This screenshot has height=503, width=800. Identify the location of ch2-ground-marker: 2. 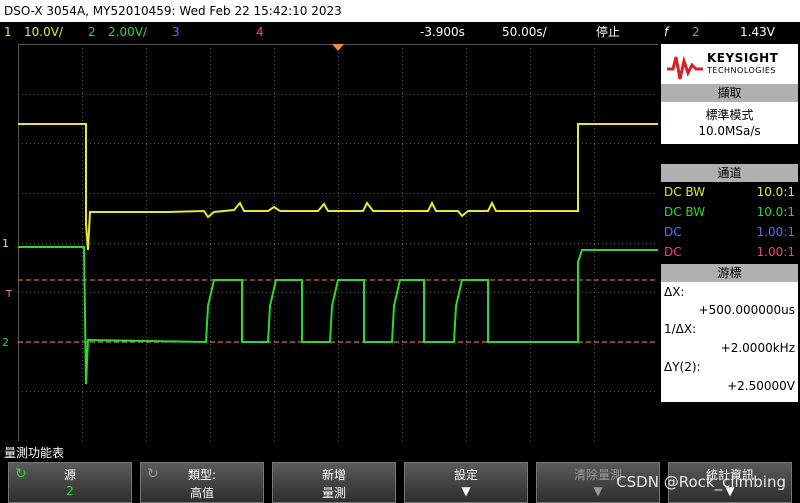
(5, 342).